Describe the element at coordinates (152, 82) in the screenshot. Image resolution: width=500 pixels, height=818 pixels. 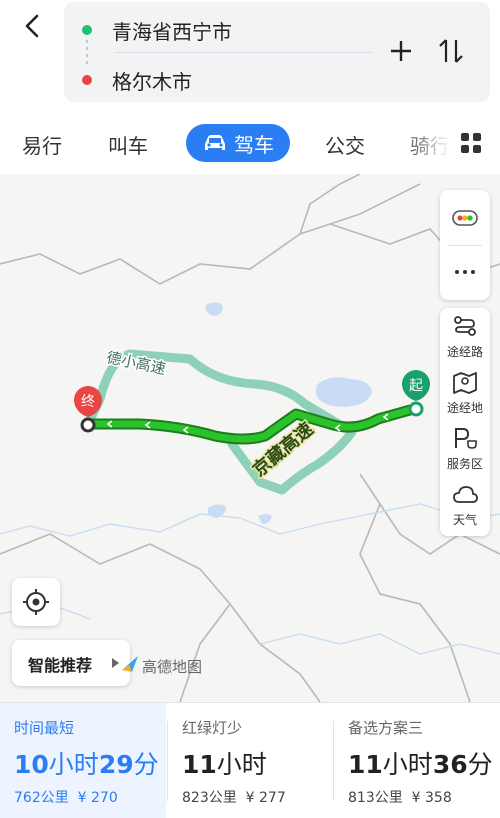
I see `end-point-label: 格尔木市` at that location.